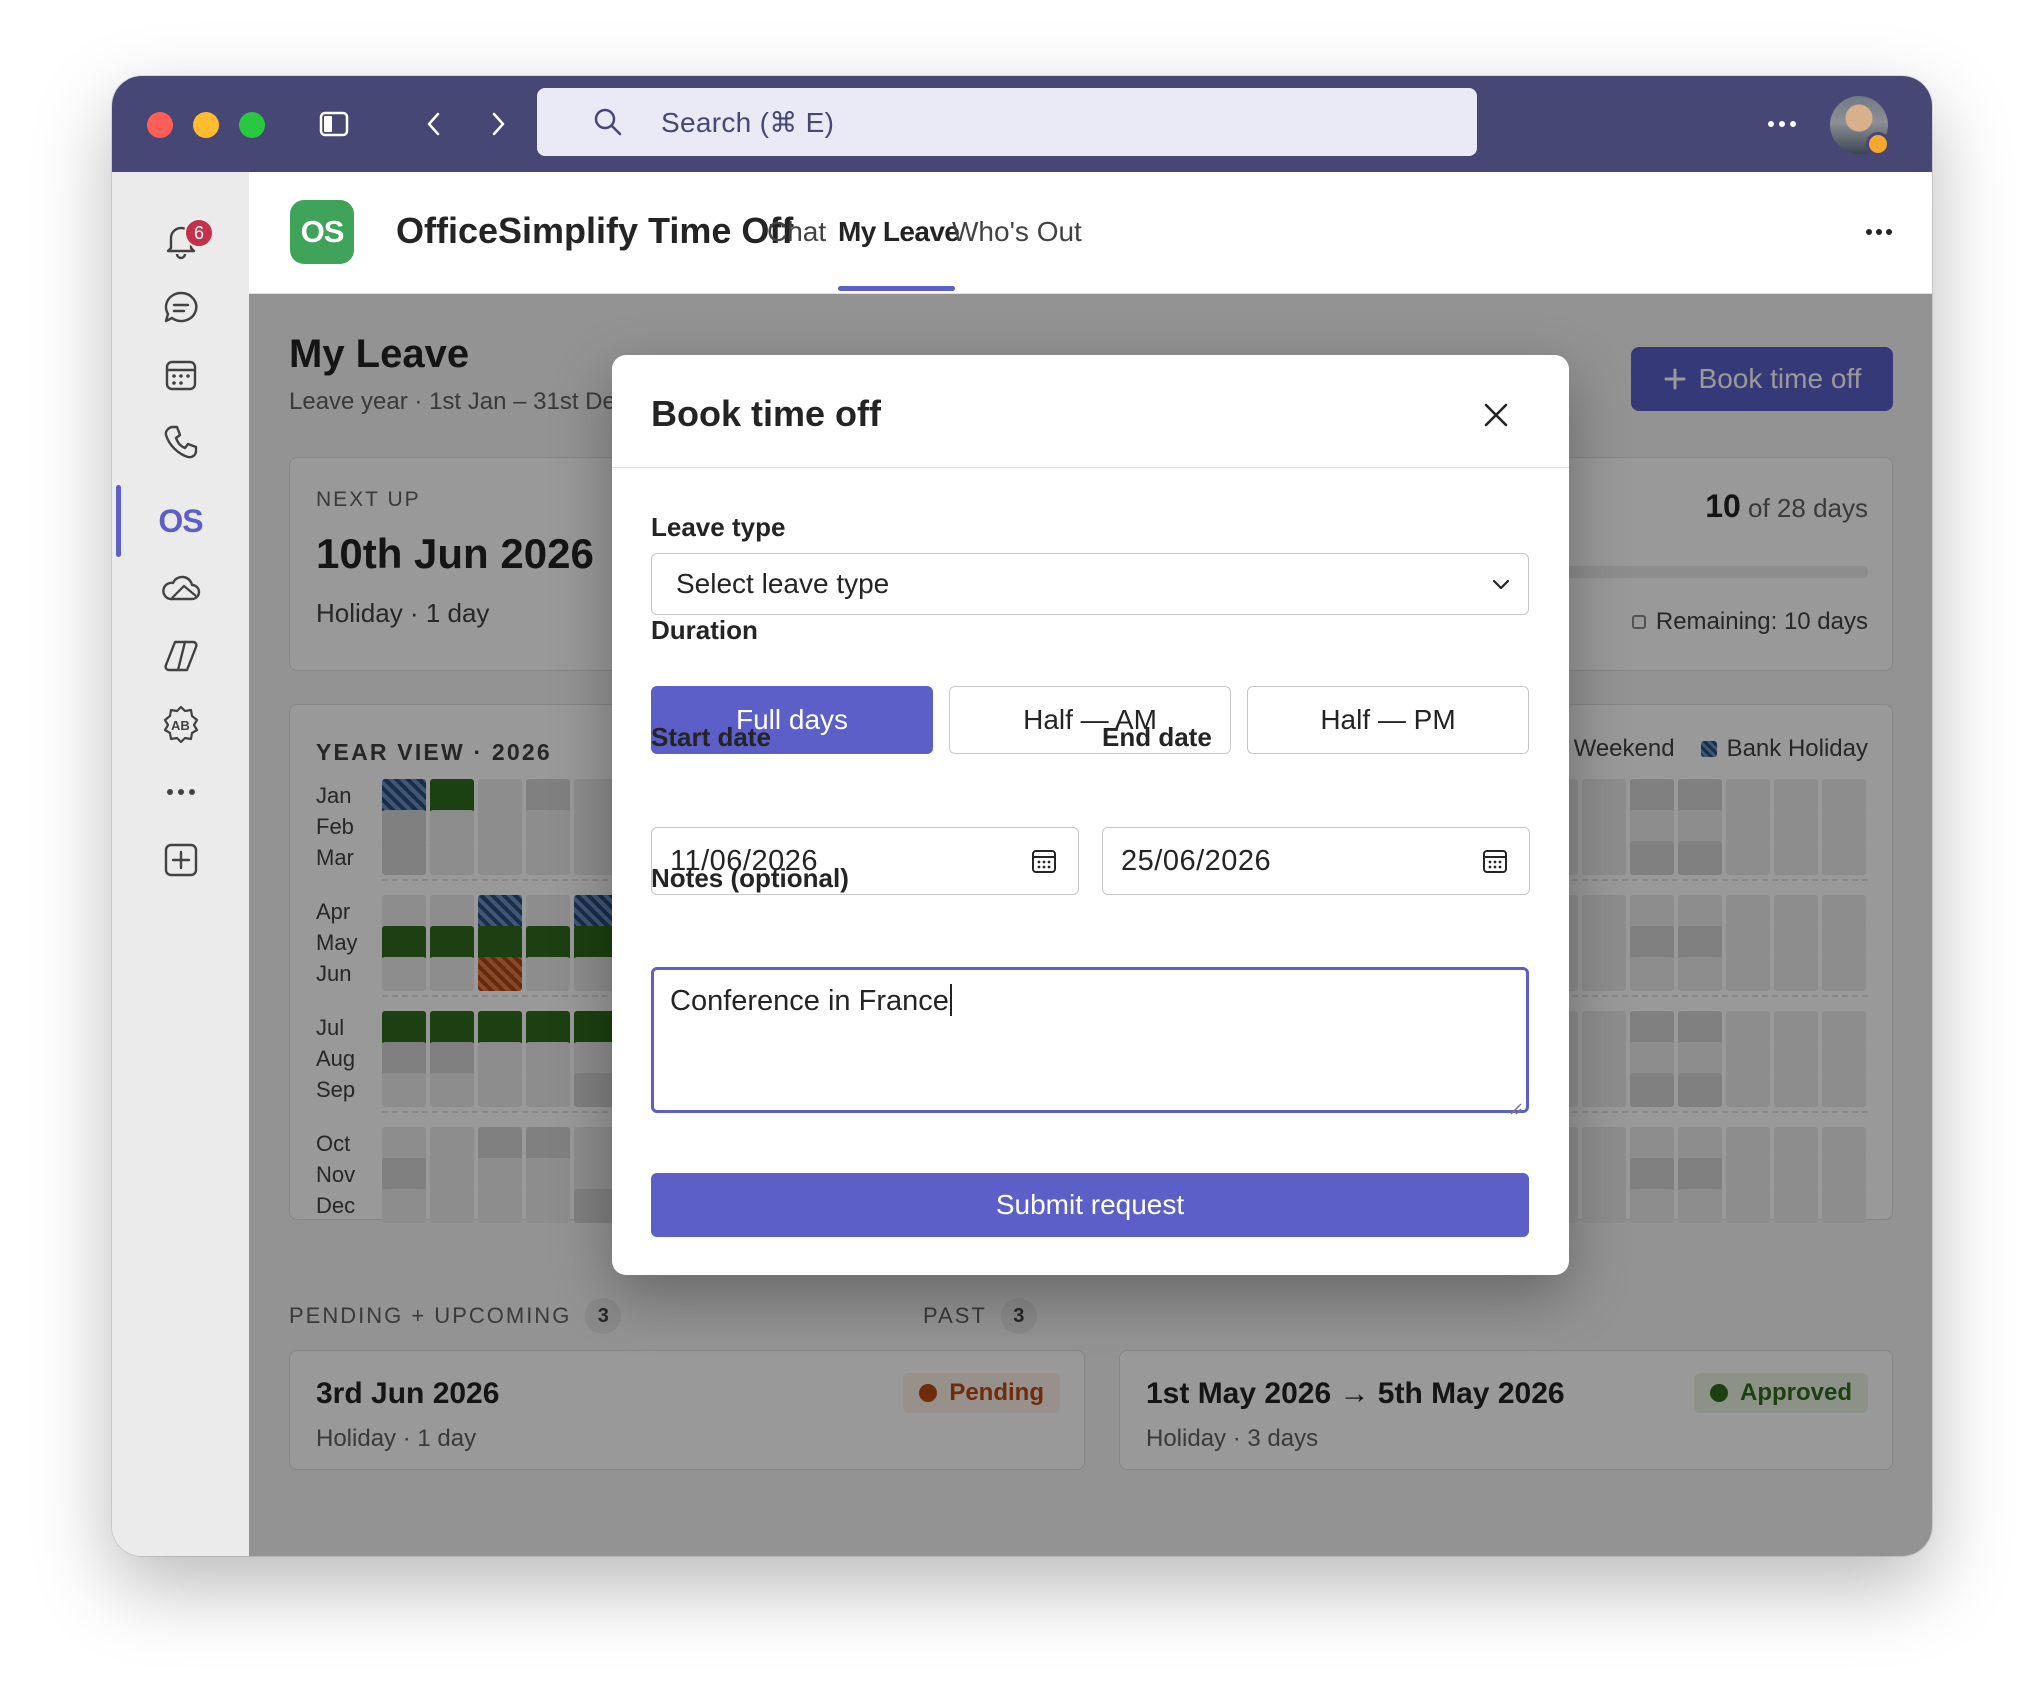 This screenshot has width=2044, height=1704. What do you see at coordinates (1501, 585) in the screenshot?
I see `chevron-down-icon` at bounding box center [1501, 585].